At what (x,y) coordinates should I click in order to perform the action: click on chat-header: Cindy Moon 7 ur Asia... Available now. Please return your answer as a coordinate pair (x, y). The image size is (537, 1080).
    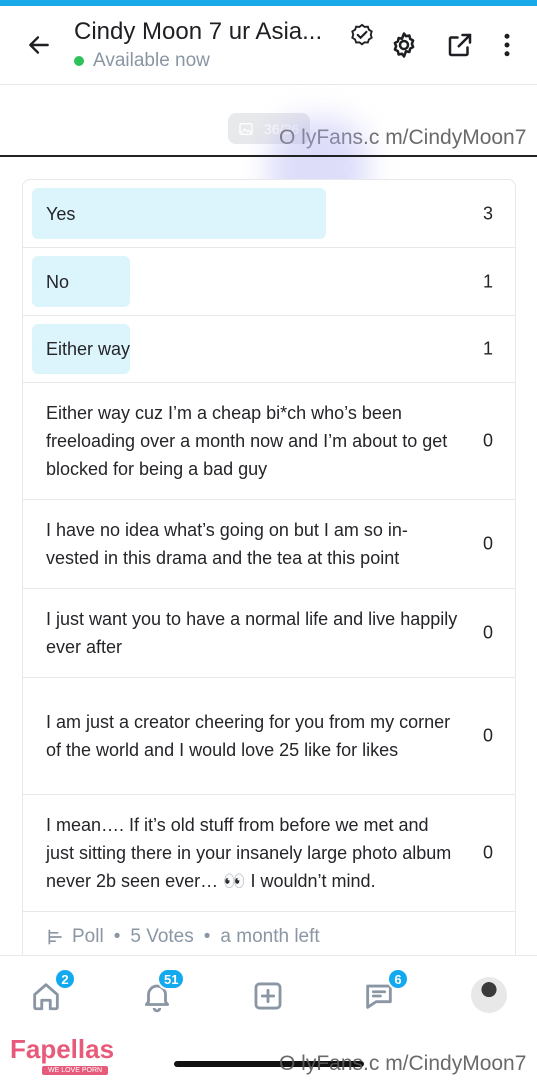
    Looking at the image, I should click on (268, 45).